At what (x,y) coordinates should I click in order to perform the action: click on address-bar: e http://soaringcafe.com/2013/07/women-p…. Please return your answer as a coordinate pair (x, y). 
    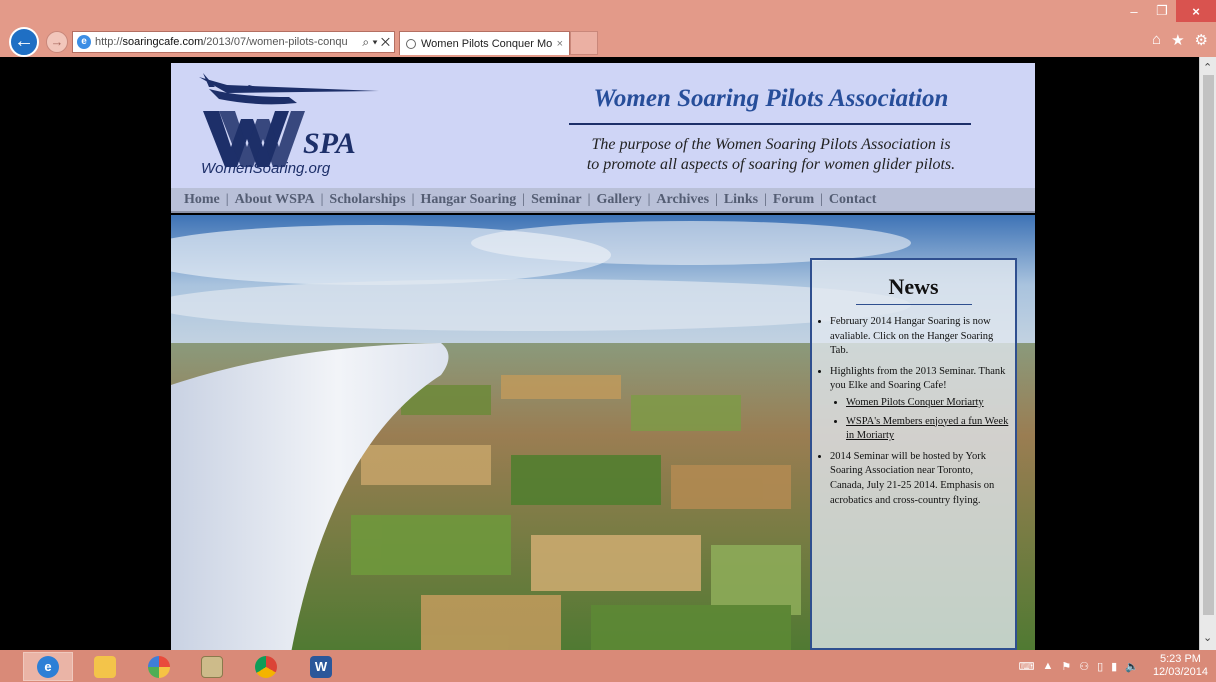
    Looking at the image, I should click on (233, 42).